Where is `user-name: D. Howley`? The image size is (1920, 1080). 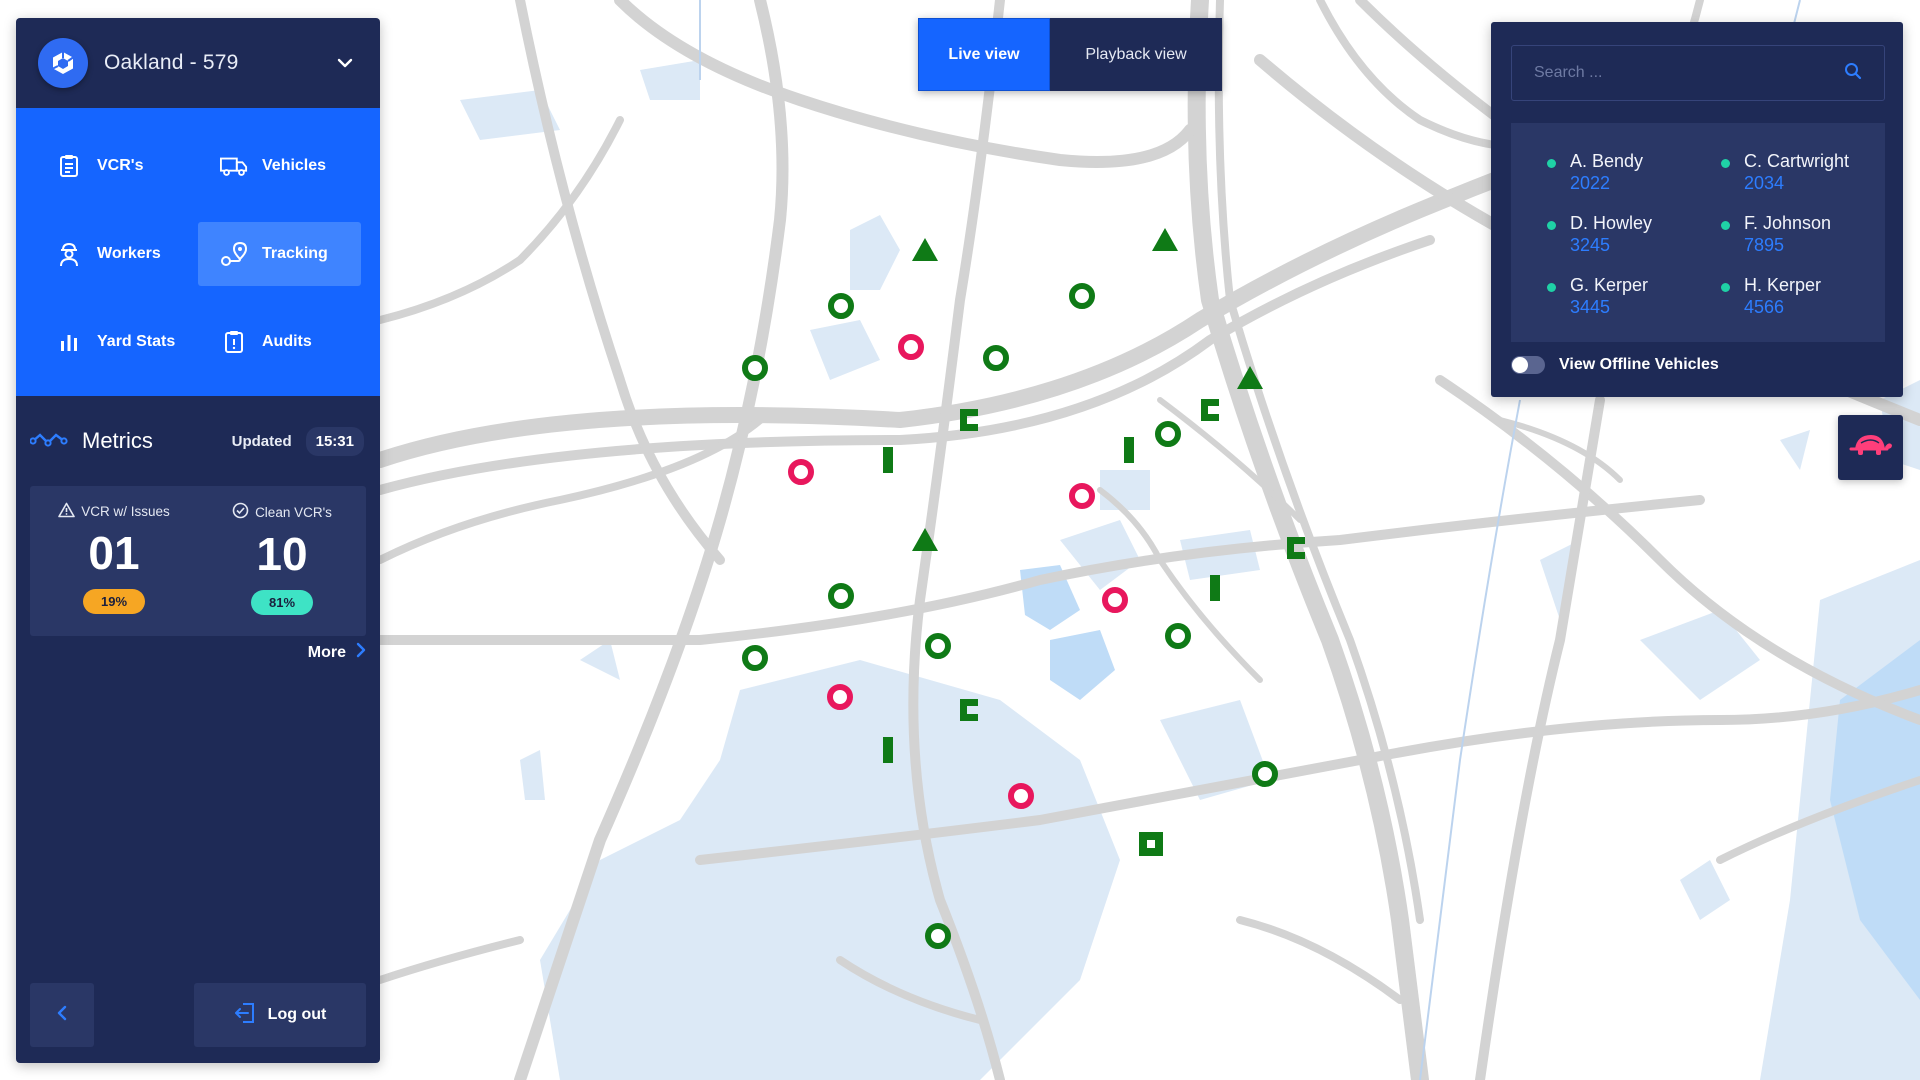
user-name: D. Howley is located at coordinates (1611, 223).